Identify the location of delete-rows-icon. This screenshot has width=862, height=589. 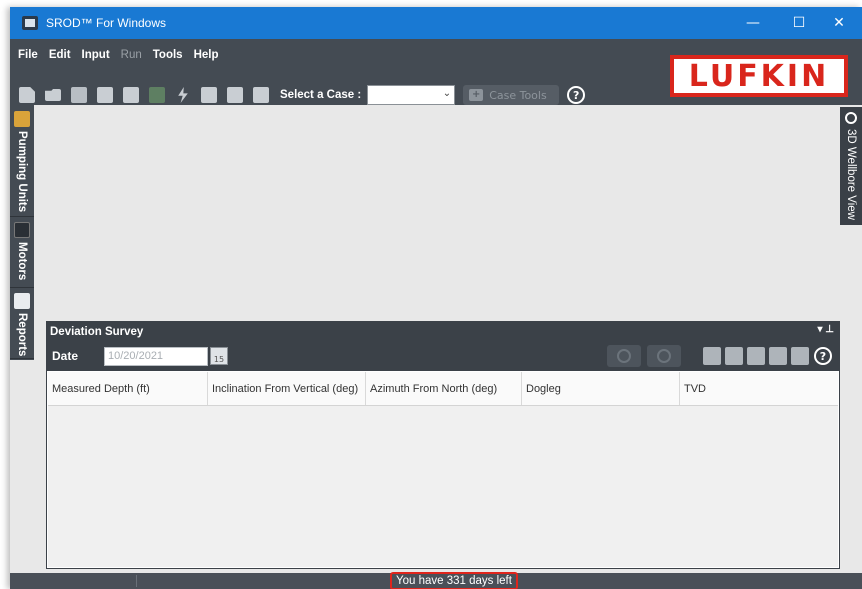
(756, 356).